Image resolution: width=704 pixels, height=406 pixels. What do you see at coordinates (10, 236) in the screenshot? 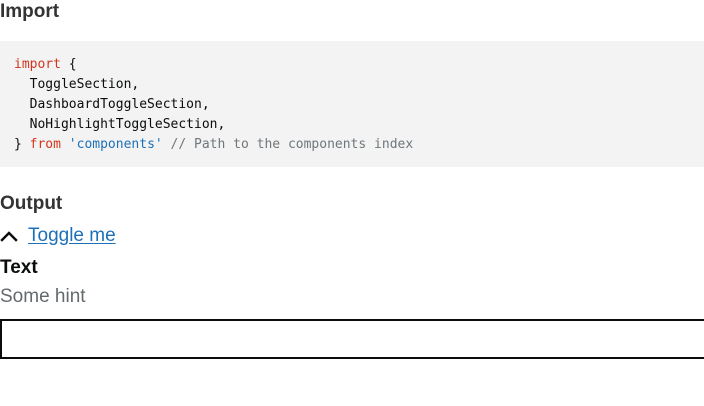
I see `chevron-up-icon` at bounding box center [10, 236].